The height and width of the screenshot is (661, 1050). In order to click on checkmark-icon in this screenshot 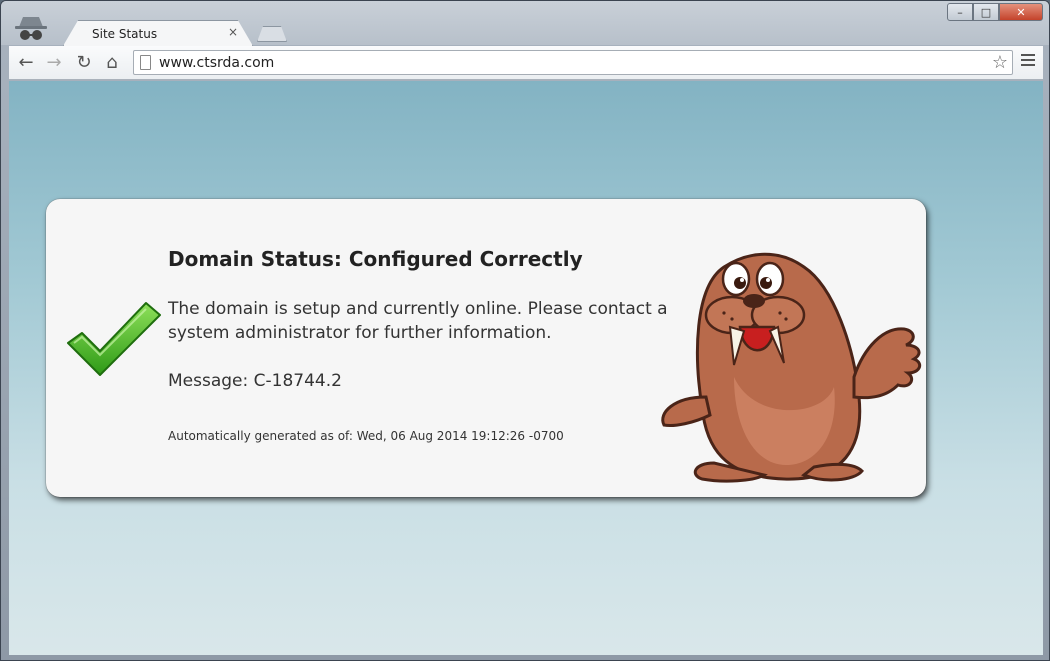, I will do `click(114, 339)`.